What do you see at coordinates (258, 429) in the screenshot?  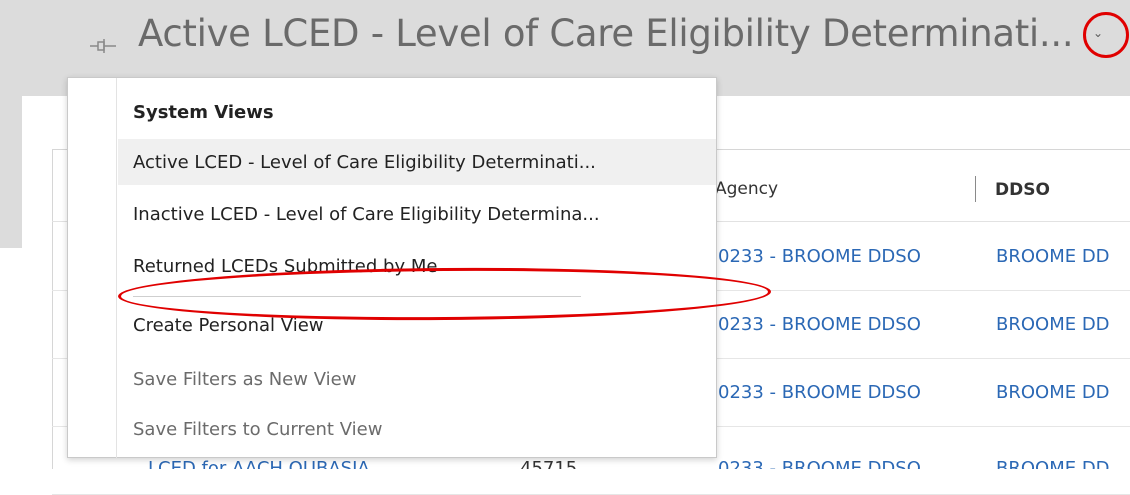 I see `menu-action-label: Save Filters to Current View` at bounding box center [258, 429].